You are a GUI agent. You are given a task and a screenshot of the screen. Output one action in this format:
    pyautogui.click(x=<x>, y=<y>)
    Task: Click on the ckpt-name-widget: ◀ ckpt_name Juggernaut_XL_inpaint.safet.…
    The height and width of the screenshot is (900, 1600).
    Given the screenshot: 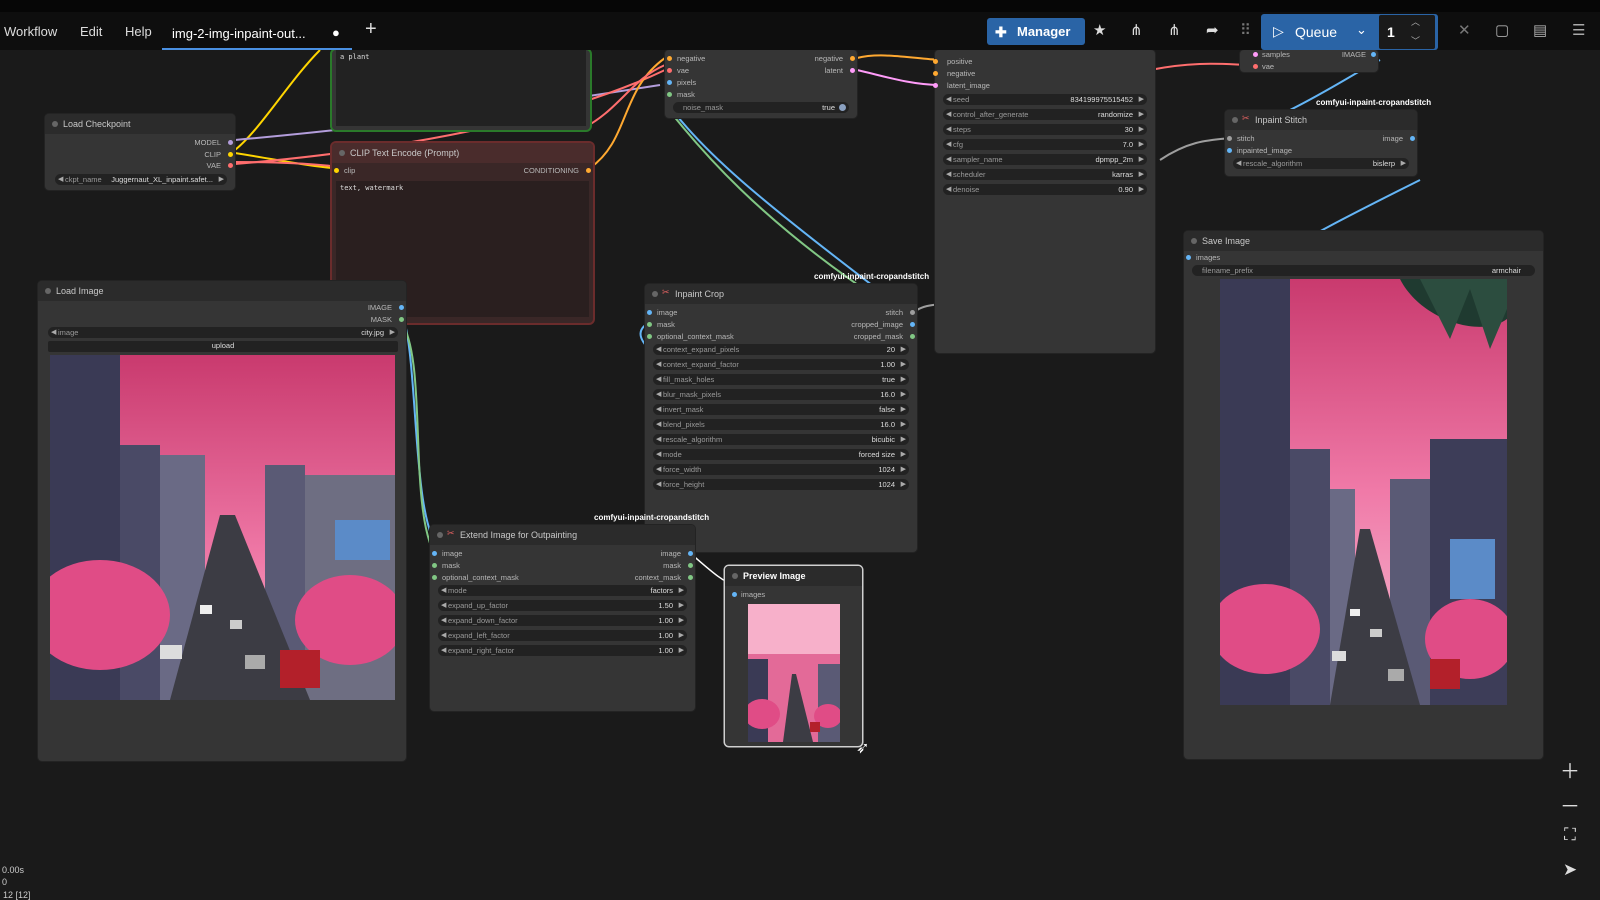 What is the action you would take?
    pyautogui.click(x=141, y=179)
    